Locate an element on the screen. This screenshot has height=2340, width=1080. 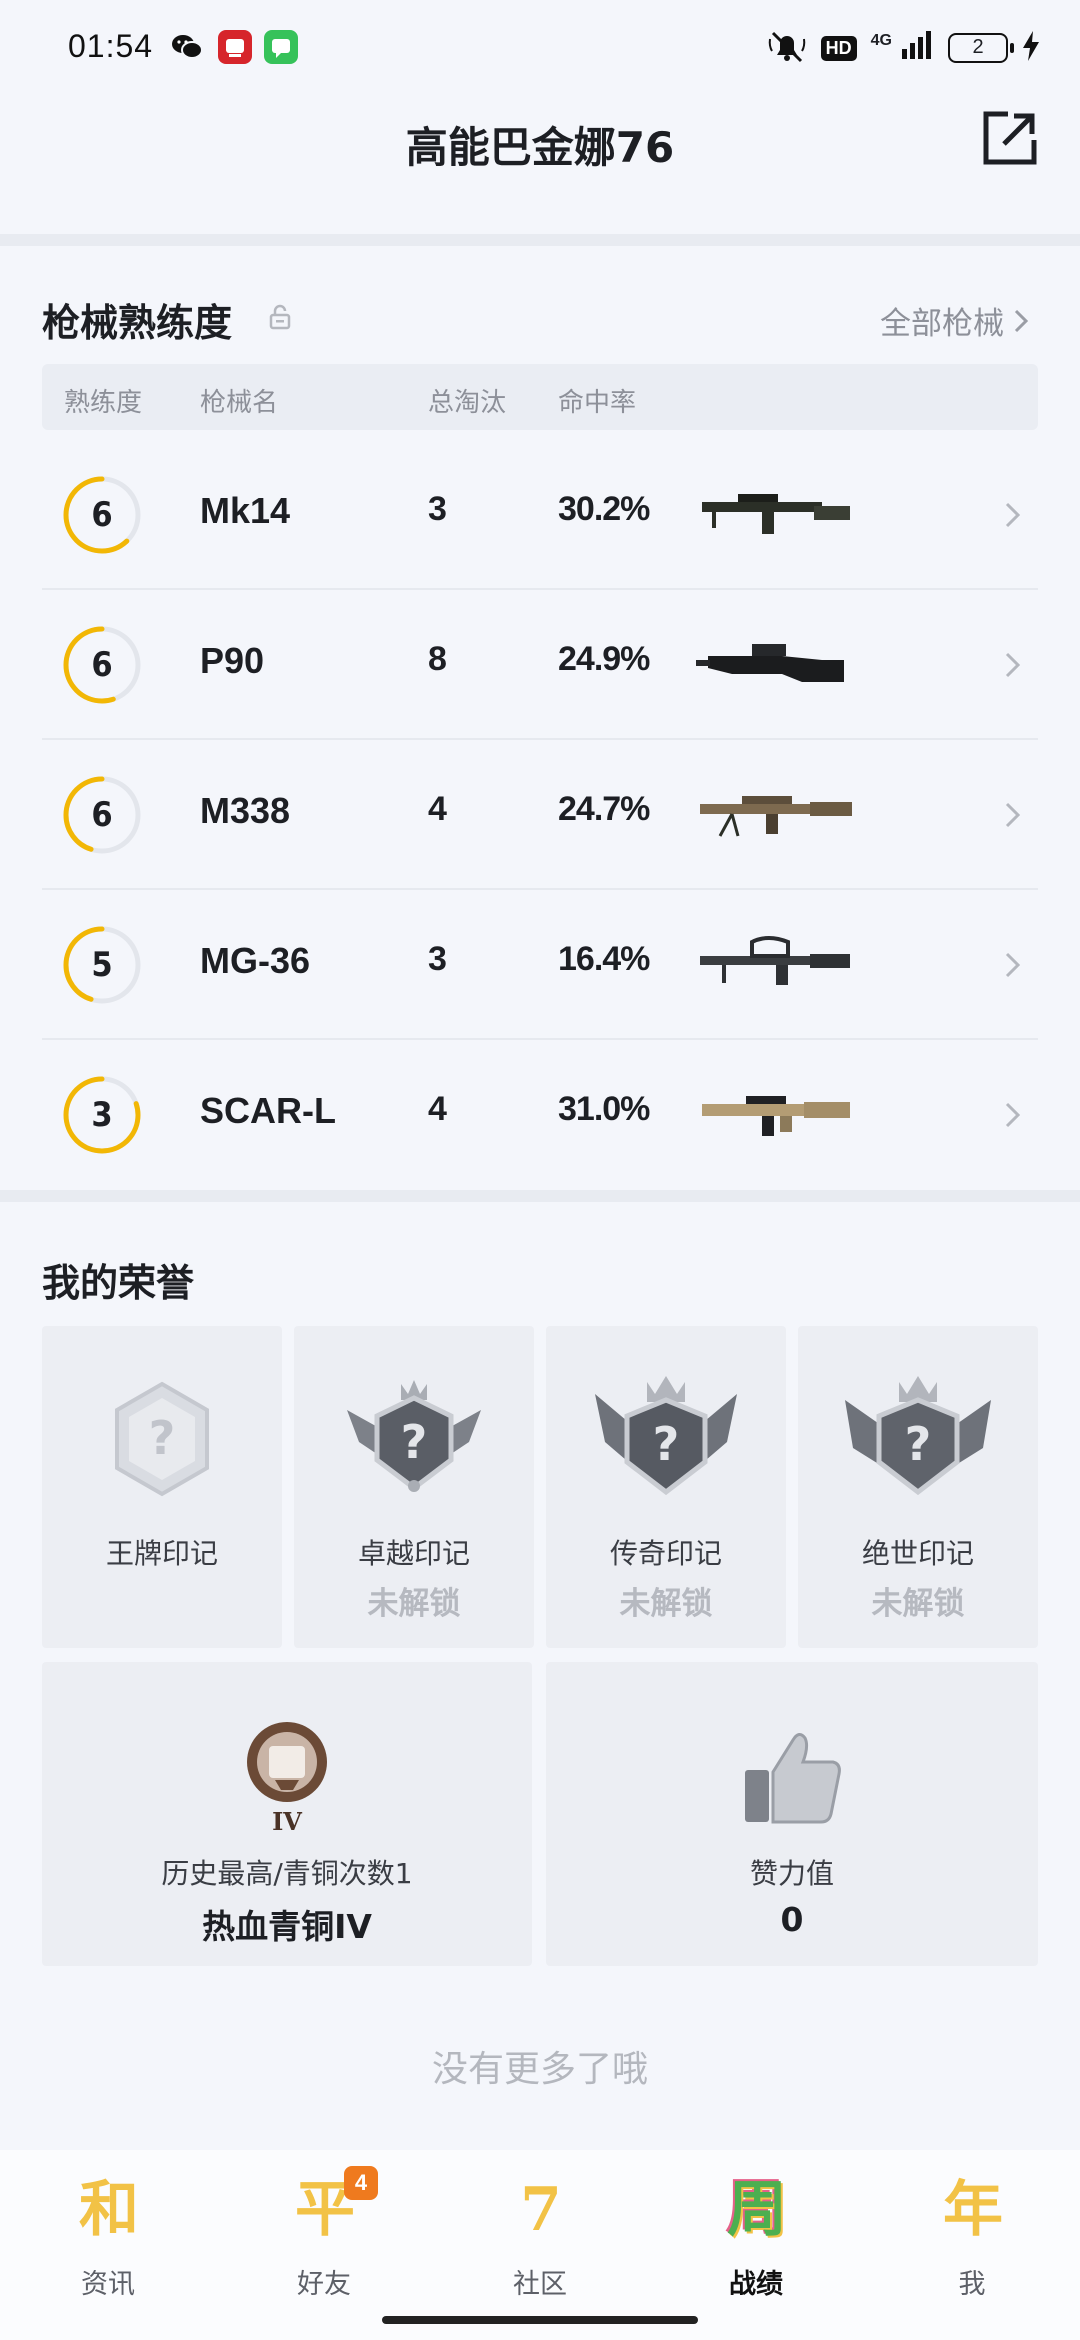
weapon-table-header: 熟练度 枪械名 总淘汰 命中率 is located at coordinates (540, 397).